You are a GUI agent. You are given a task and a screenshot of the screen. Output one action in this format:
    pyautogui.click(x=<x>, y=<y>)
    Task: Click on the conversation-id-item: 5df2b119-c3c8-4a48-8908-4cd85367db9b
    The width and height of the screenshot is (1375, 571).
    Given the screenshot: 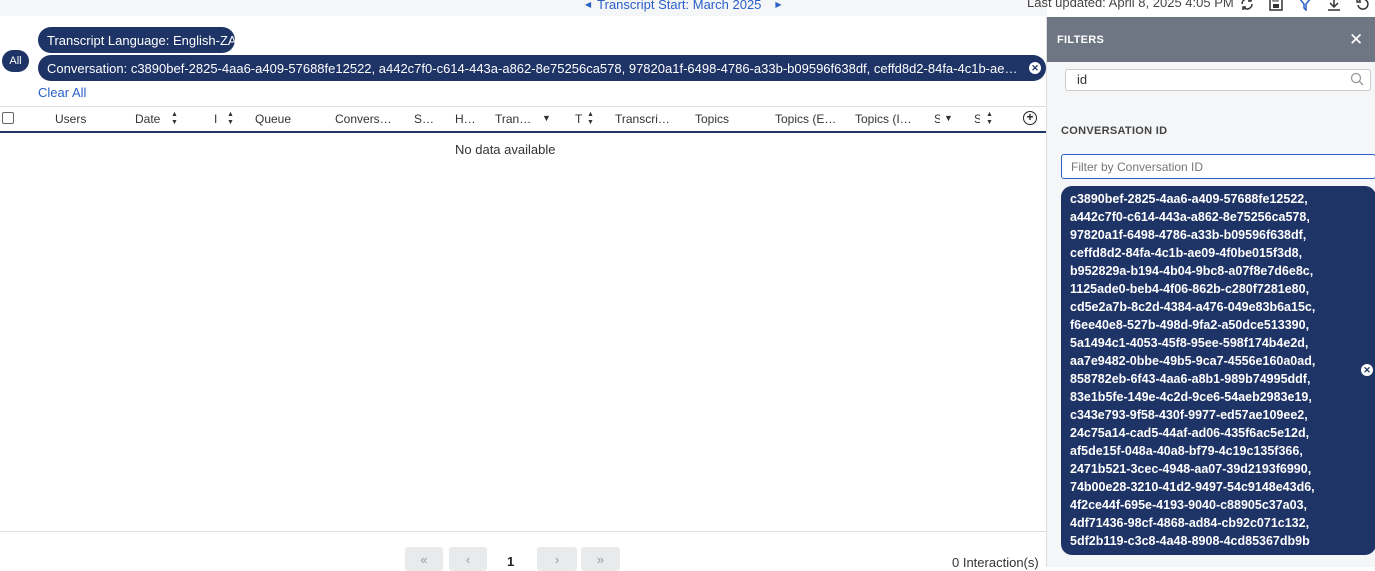 What is the action you would take?
    pyautogui.click(x=1190, y=541)
    